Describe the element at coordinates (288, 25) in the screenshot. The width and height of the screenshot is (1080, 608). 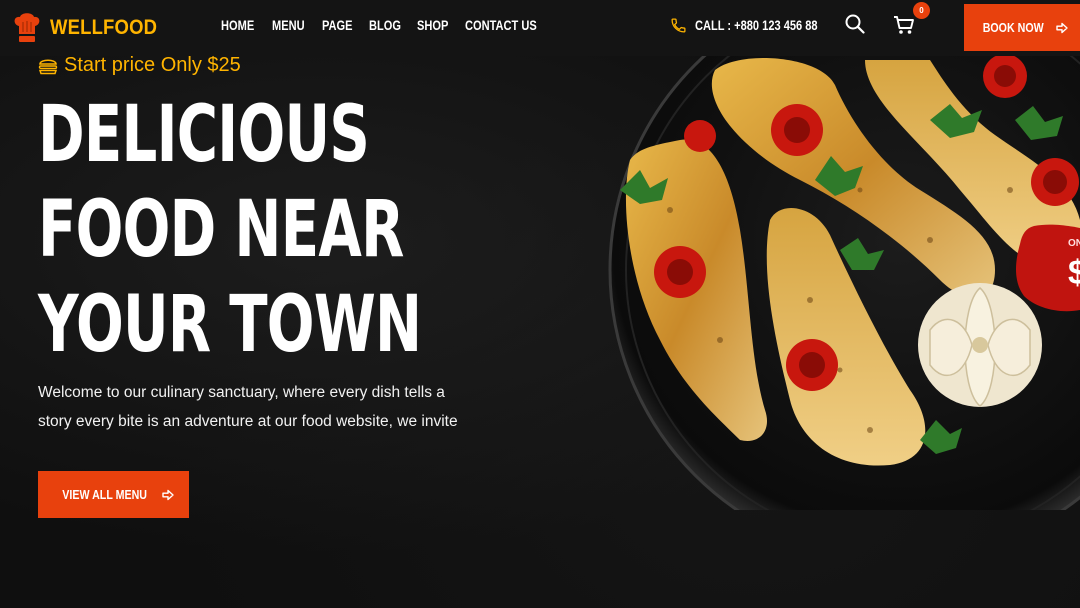
I see `nav-menu: MENU` at that location.